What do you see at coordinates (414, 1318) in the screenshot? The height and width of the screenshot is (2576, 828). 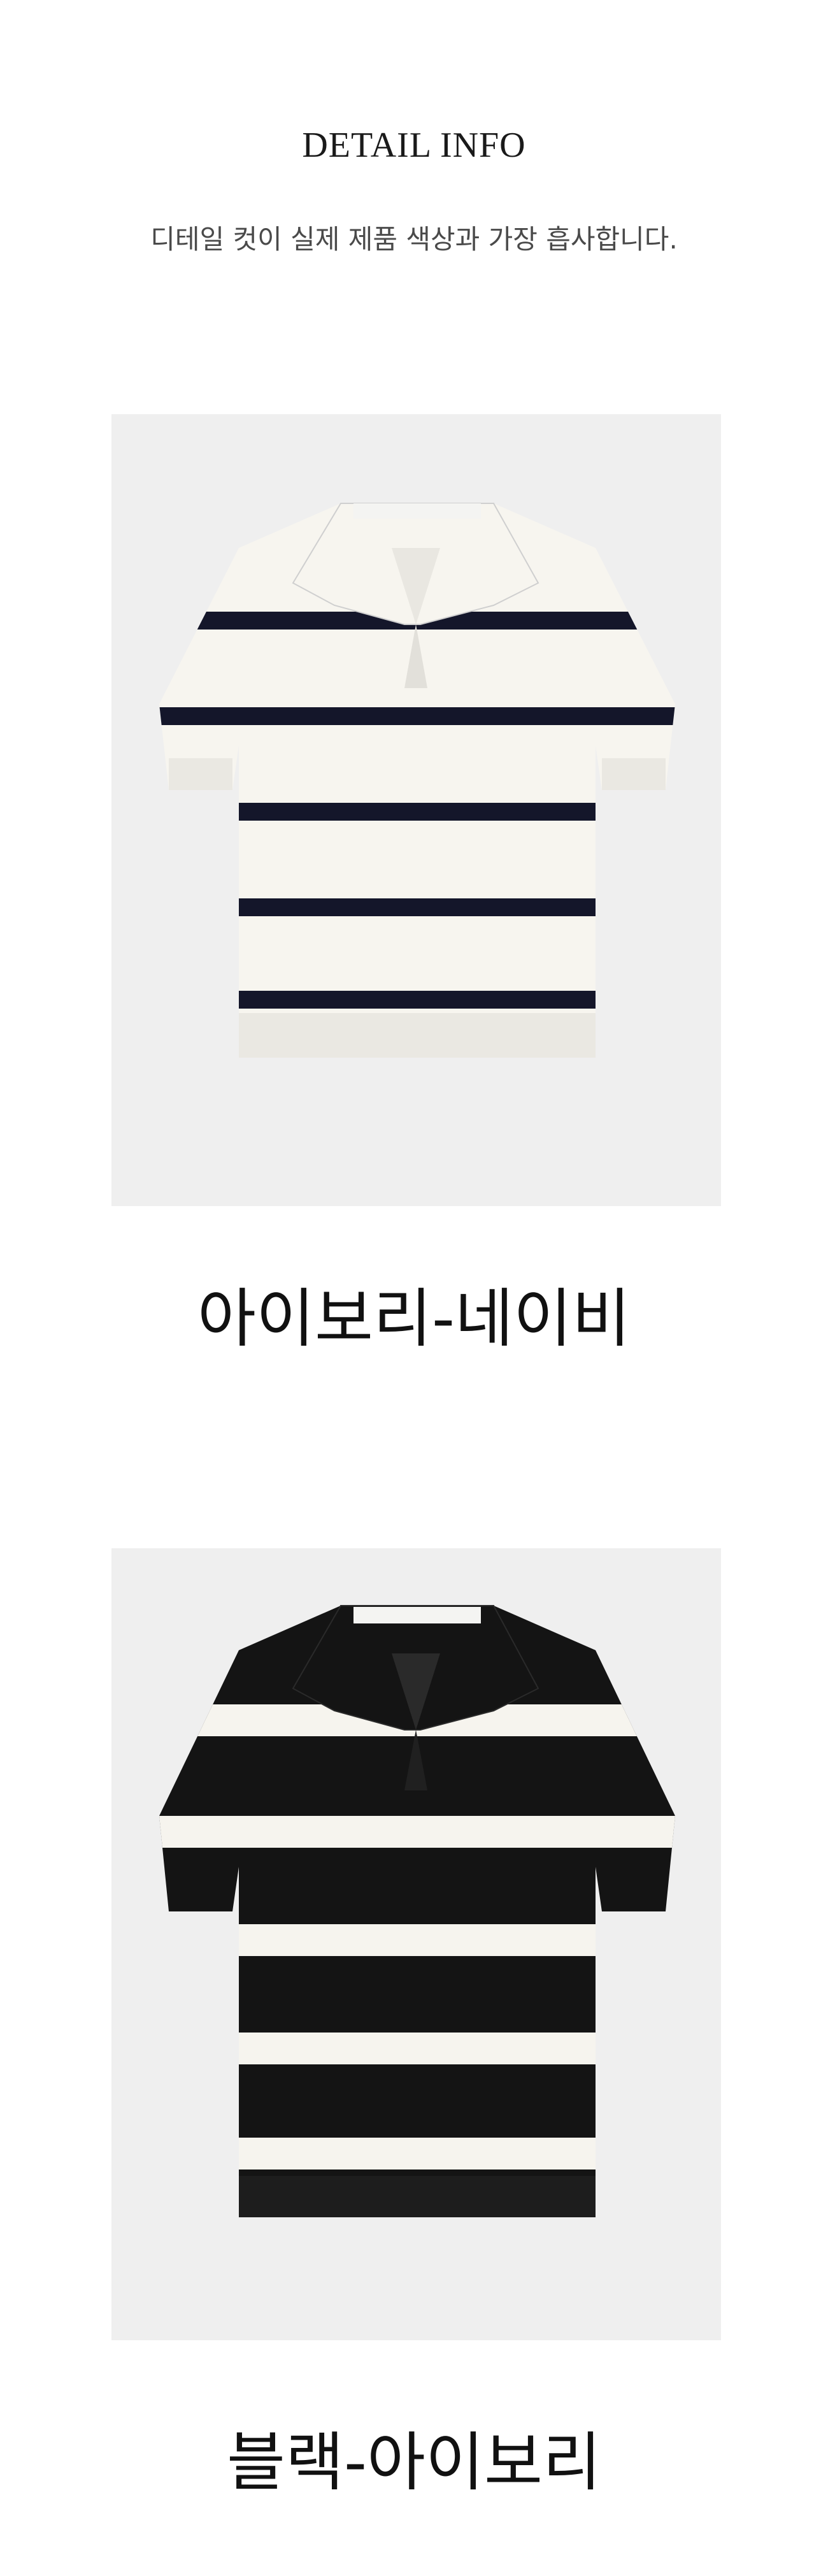 I see `product-caption-ivory-navy: 아이보리-네이비` at bounding box center [414, 1318].